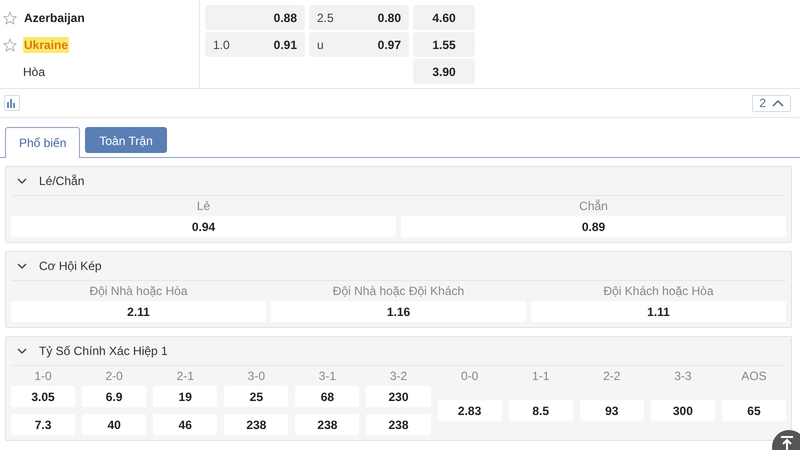  Describe the element at coordinates (658, 311) in the screenshot. I see `odds-button: 1.11` at that location.